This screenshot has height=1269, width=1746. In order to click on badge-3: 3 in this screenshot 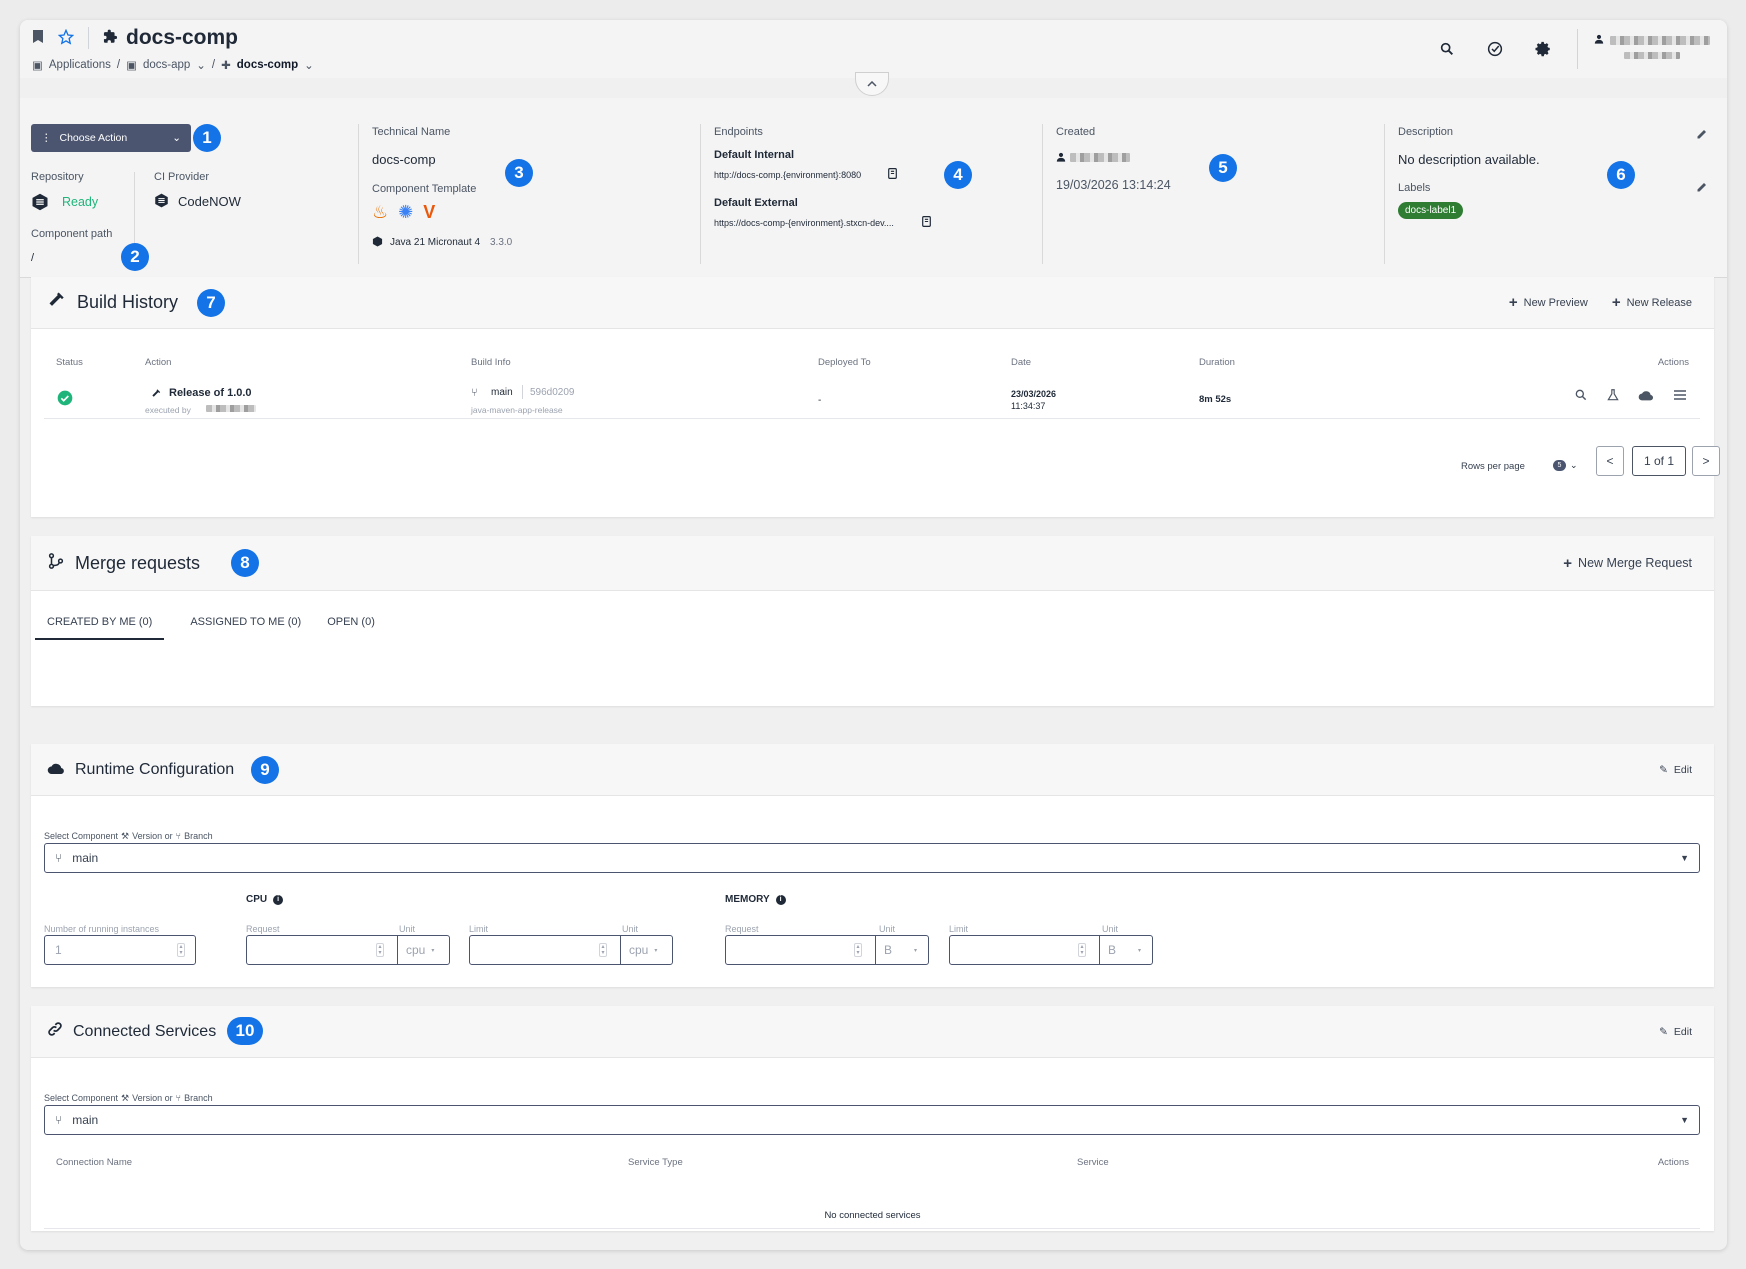, I will do `click(519, 173)`.